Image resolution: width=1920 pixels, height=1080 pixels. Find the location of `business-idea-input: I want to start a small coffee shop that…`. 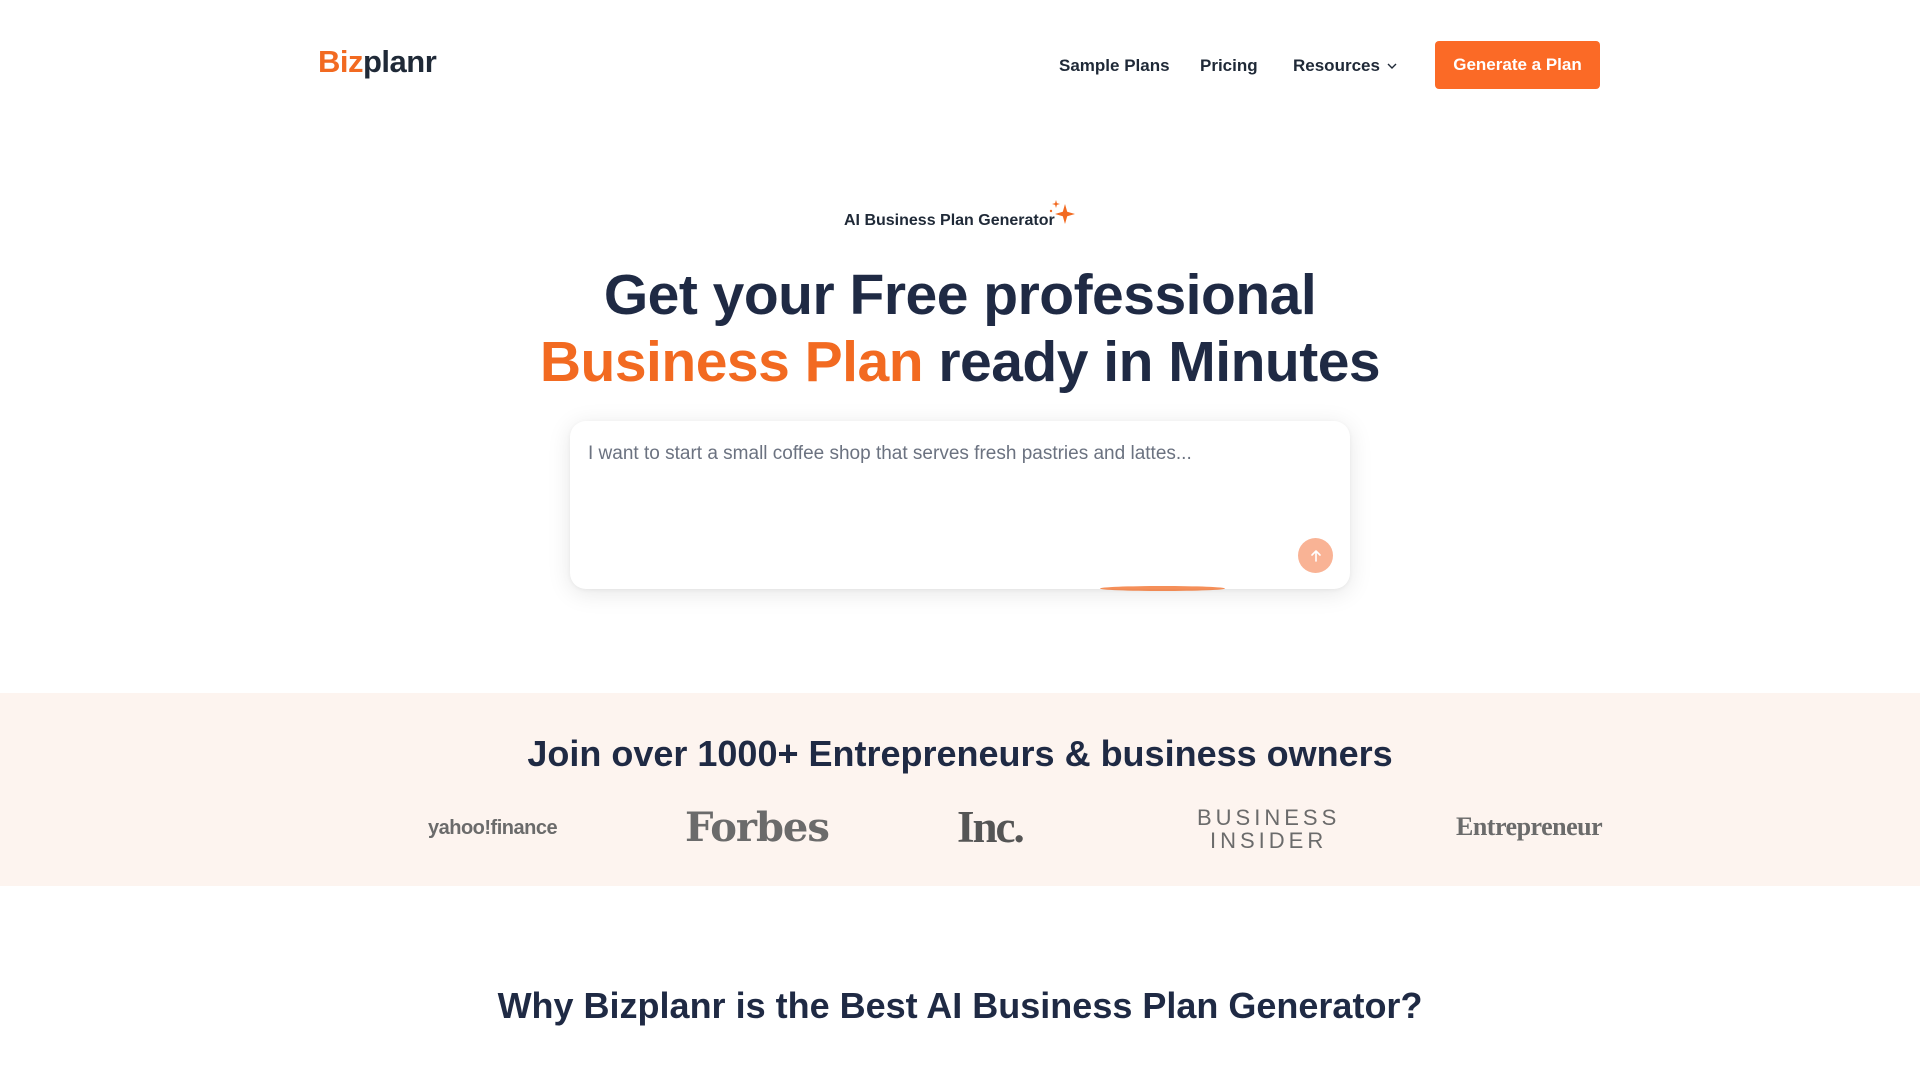

business-idea-input: I want to start a small coffee shop that… is located at coordinates (960, 505).